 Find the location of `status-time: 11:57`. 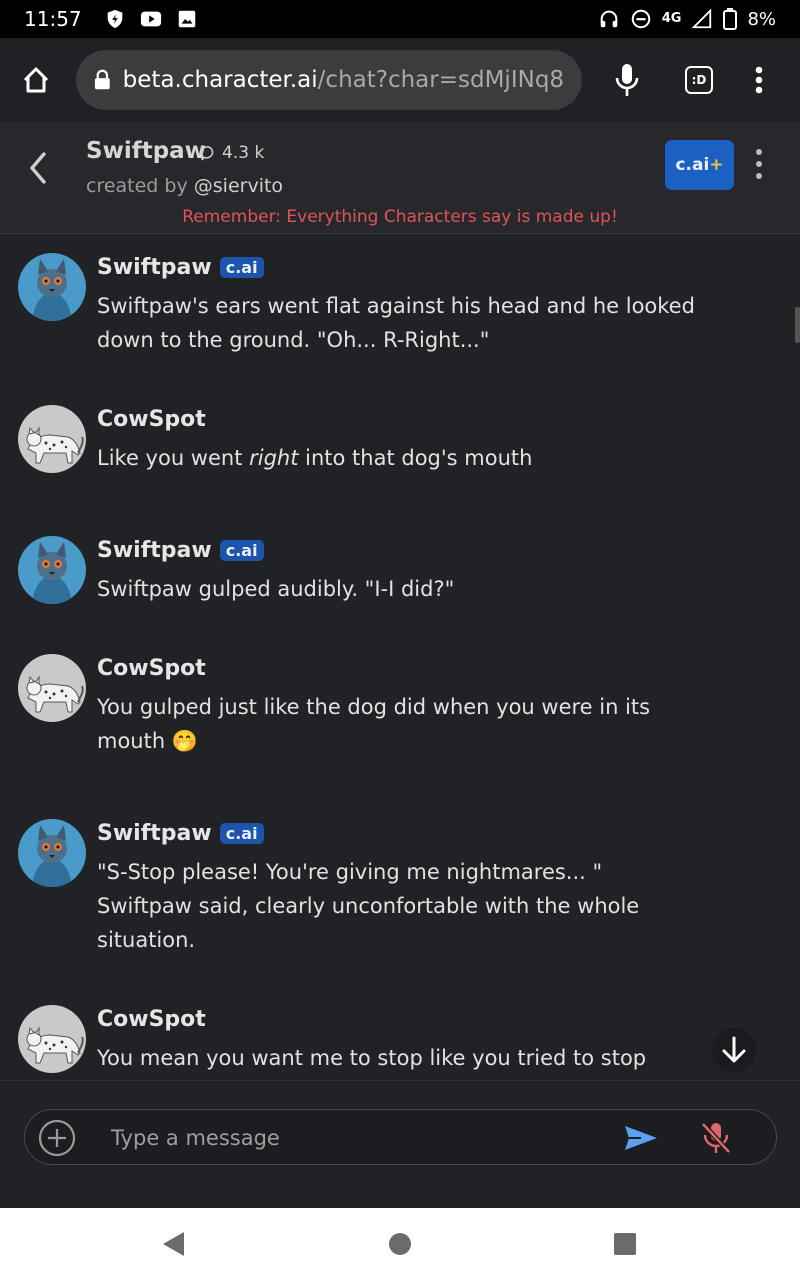

status-time: 11:57 is located at coordinates (53, 19).